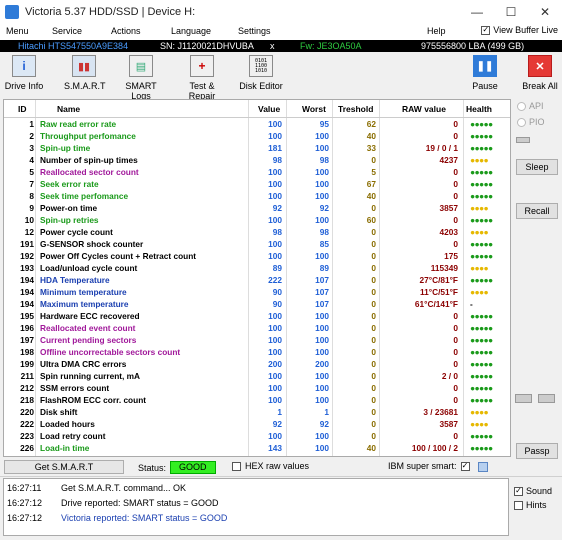 This screenshot has height=540, width=562. What do you see at coordinates (29, 232) in the screenshot?
I see `attr-id: 12` at bounding box center [29, 232].